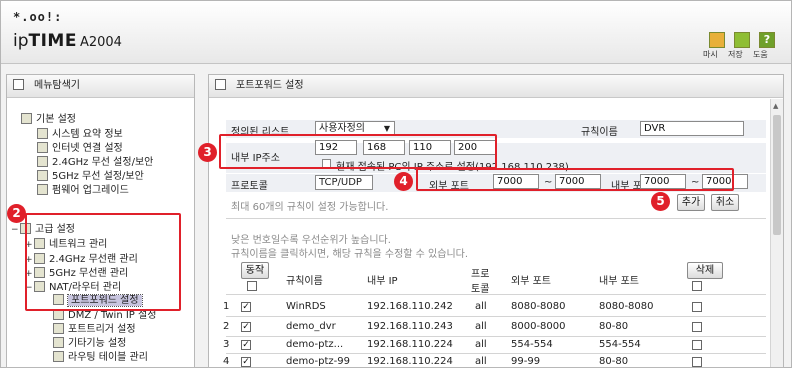 The width and height of the screenshot is (792, 368). What do you see at coordinates (311, 240) in the screenshot?
I see `priority-note: 낮은 번호일수록 우선순위가 높습니다.` at bounding box center [311, 240].